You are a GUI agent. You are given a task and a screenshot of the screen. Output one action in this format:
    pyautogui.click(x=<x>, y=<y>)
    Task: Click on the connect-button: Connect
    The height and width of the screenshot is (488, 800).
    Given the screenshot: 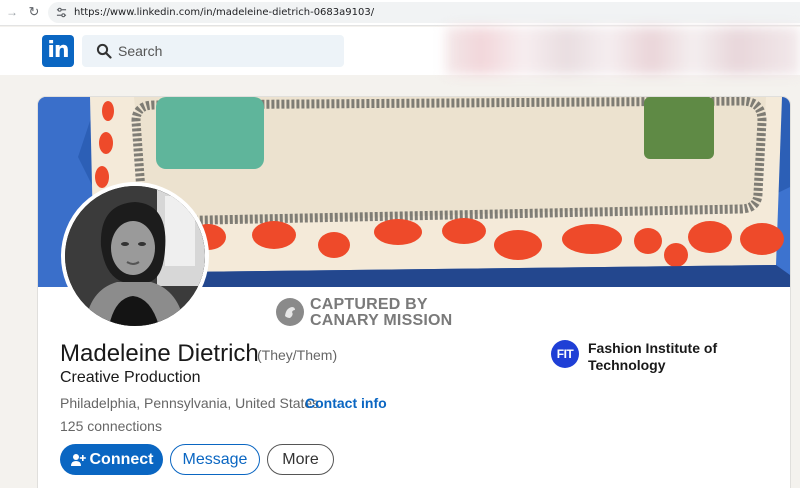 What is the action you would take?
    pyautogui.click(x=111, y=459)
    